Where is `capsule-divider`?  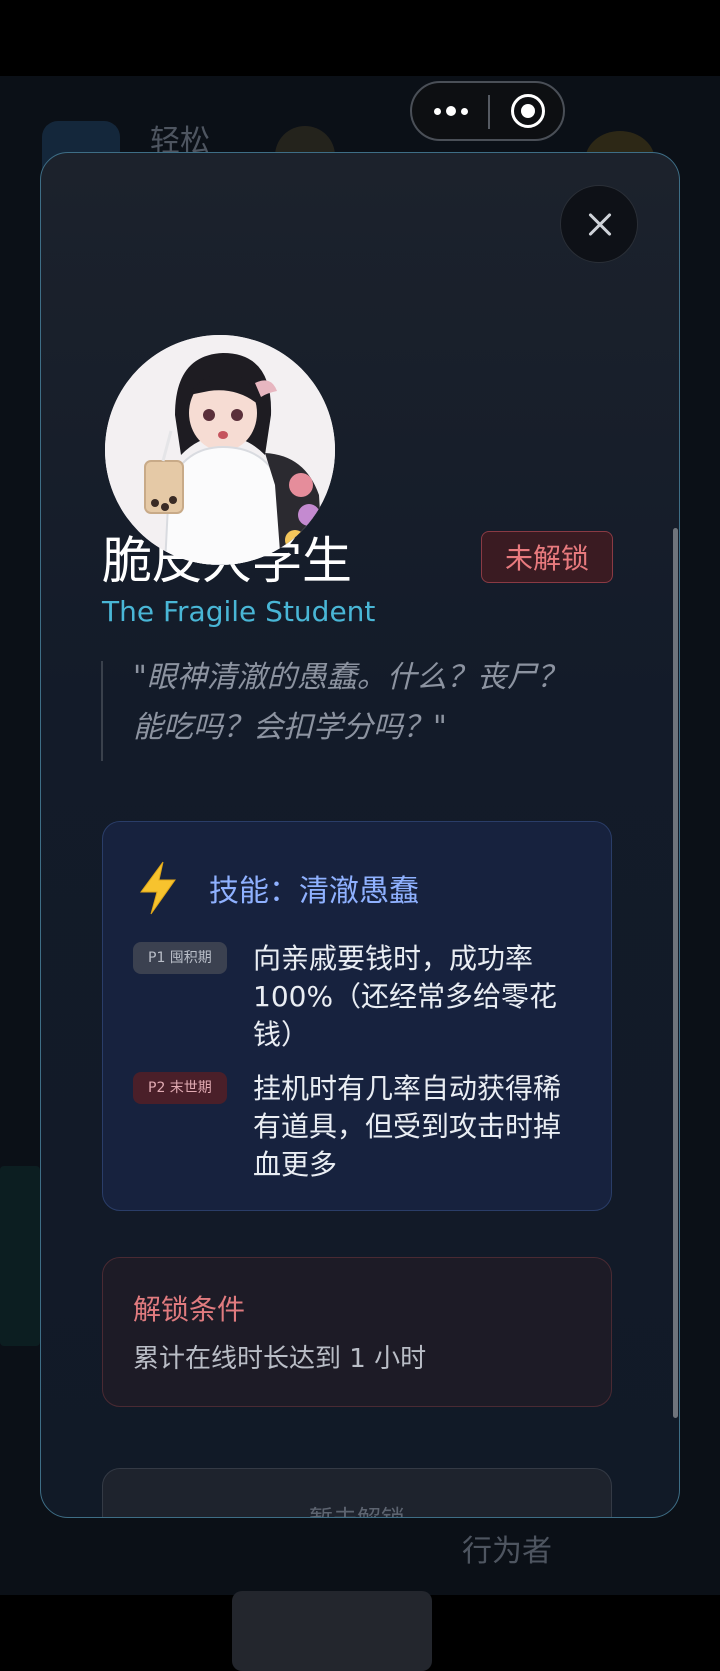
capsule-divider is located at coordinates (489, 112).